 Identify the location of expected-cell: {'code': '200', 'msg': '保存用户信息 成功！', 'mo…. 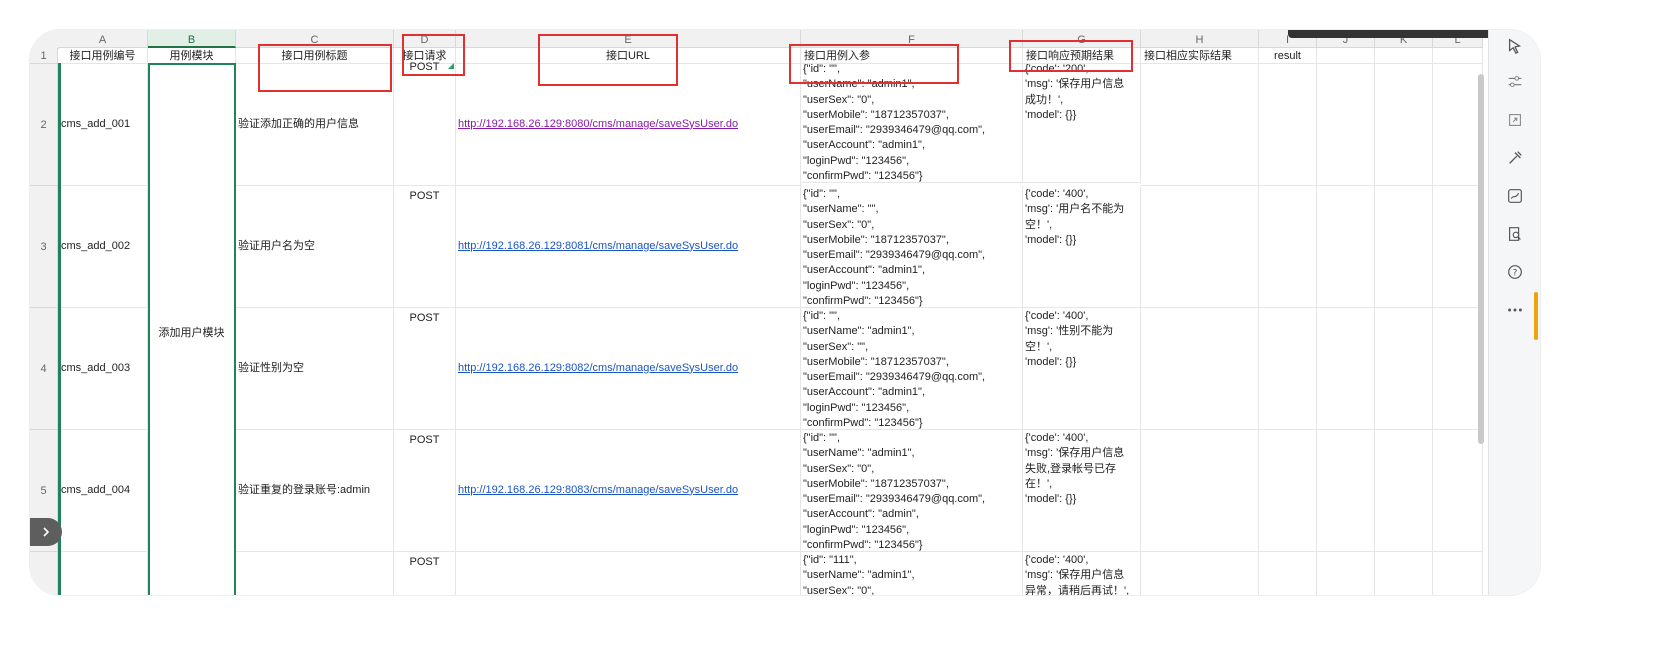
(1082, 122).